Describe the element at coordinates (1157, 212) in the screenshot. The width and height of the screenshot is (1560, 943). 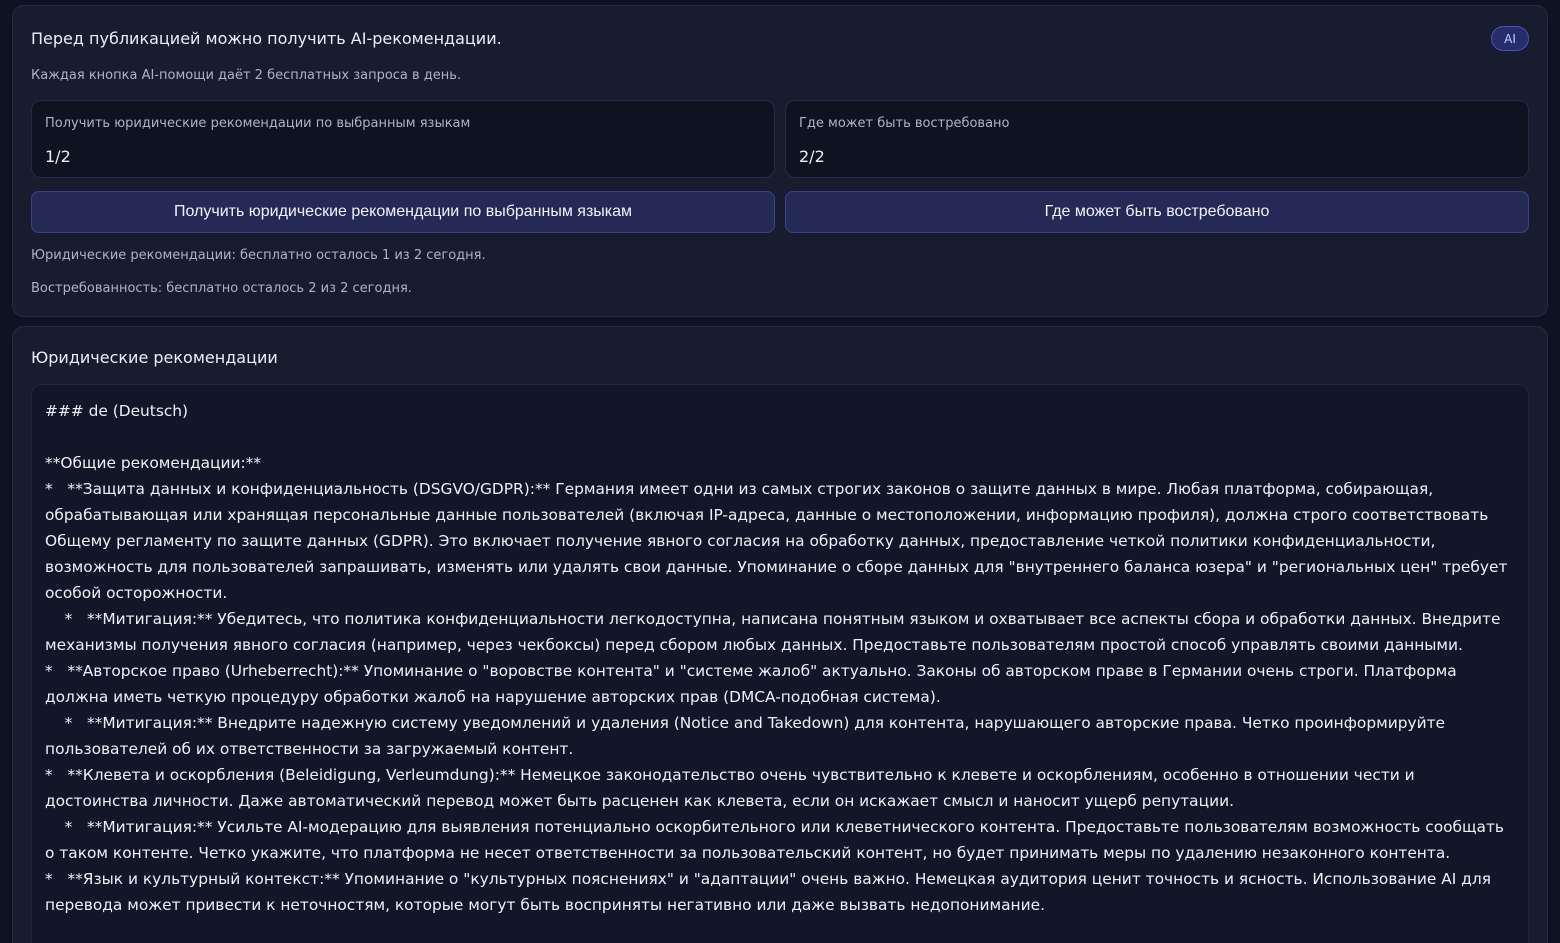
I see `where-in-demand-button: Где может быть востребовано` at that location.